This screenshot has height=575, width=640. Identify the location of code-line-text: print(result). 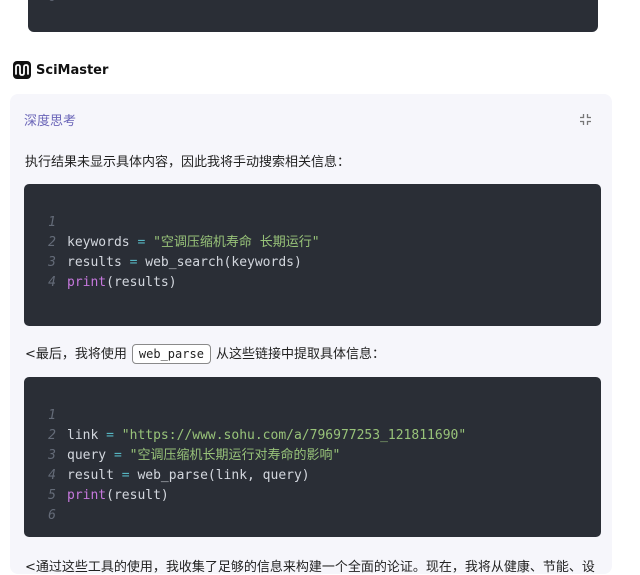
(118, 496).